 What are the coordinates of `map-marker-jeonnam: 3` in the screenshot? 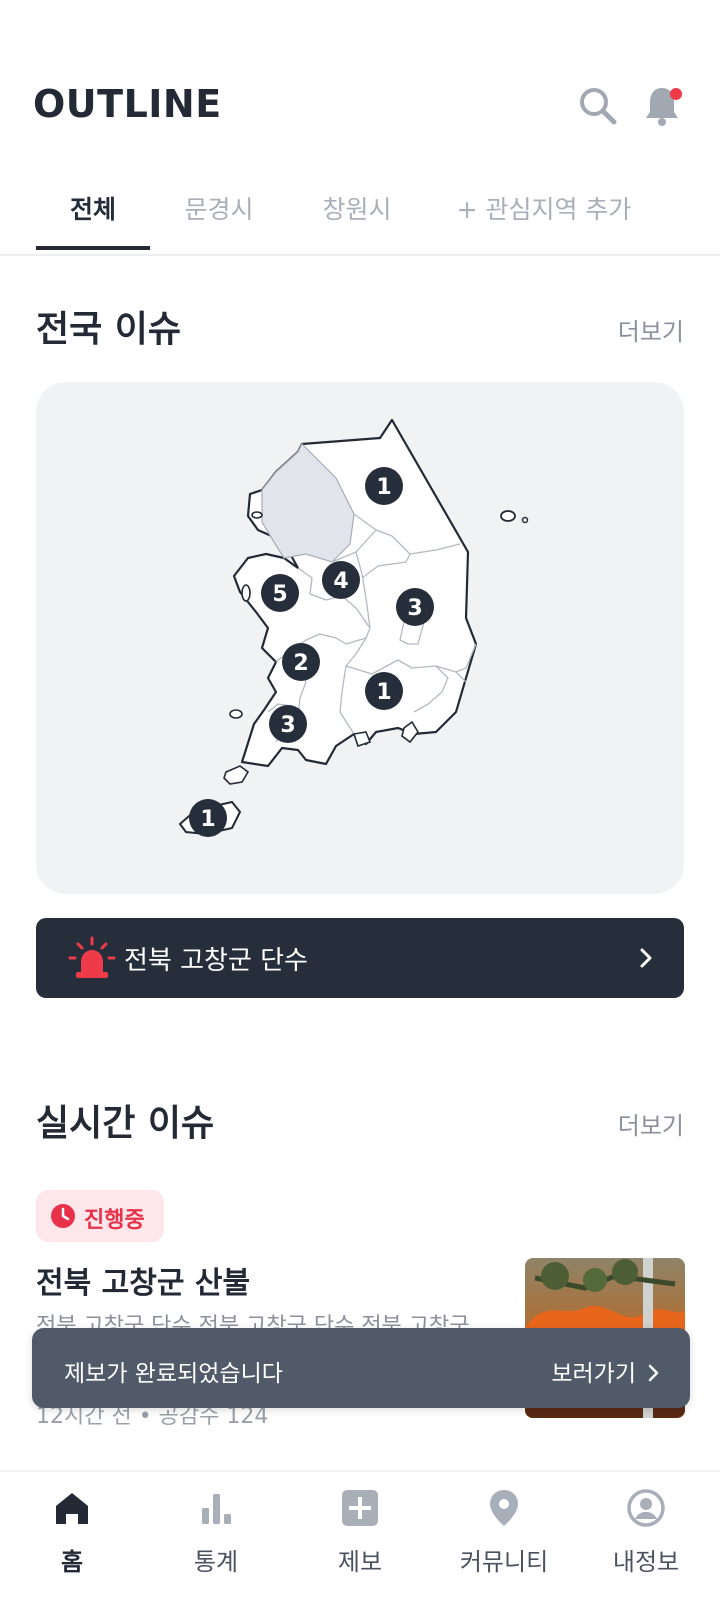 It's located at (288, 724).